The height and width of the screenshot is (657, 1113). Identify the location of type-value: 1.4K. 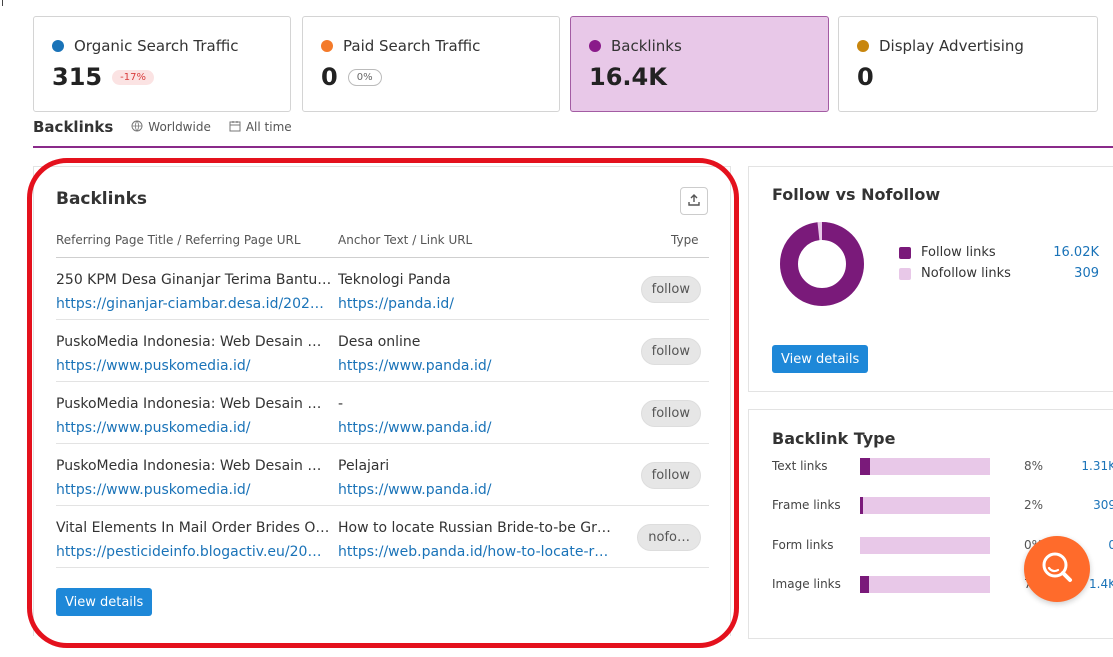
(1101, 584).